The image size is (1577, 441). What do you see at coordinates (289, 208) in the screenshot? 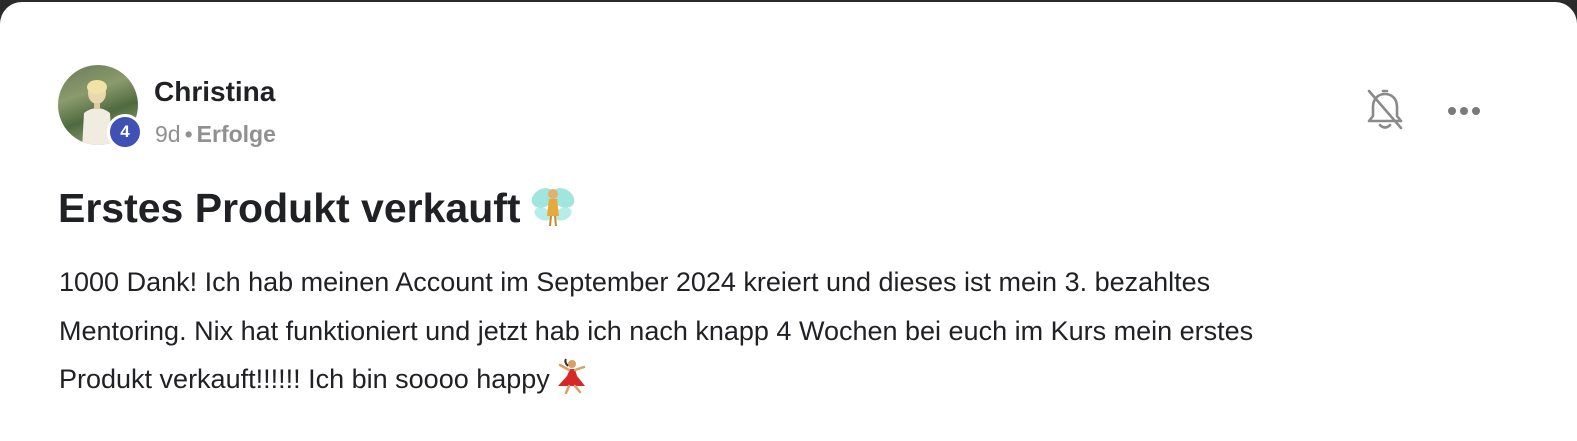
I see `post-title: Erstes Produkt verkauft` at bounding box center [289, 208].